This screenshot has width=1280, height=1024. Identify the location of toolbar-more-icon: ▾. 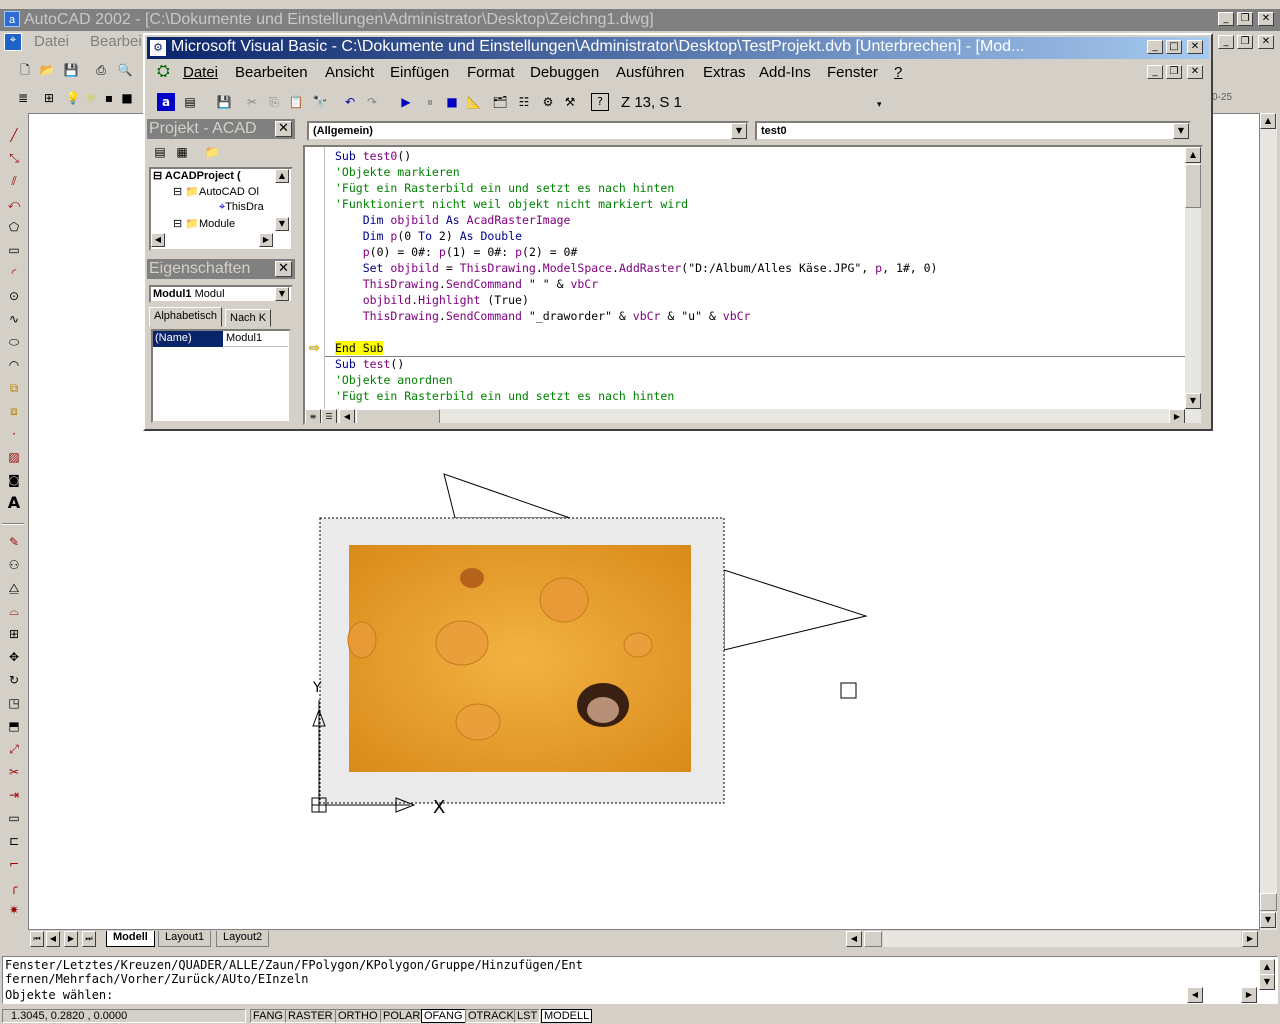
(879, 104).